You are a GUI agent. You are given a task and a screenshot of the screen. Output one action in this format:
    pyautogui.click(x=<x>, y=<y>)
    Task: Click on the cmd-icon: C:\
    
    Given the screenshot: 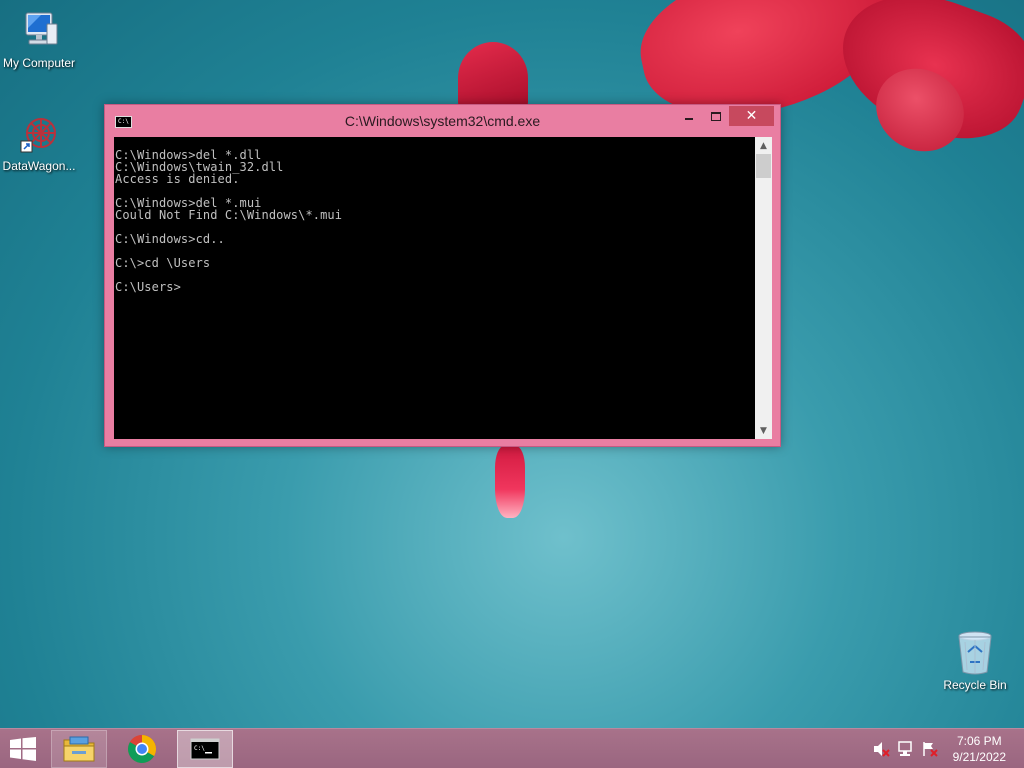 What is the action you would take?
    pyautogui.click(x=205, y=749)
    